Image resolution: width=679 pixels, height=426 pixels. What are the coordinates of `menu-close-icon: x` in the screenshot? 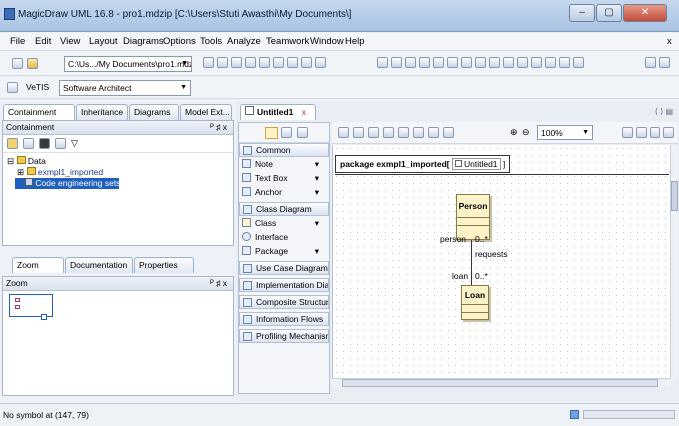 It's located at (669, 41).